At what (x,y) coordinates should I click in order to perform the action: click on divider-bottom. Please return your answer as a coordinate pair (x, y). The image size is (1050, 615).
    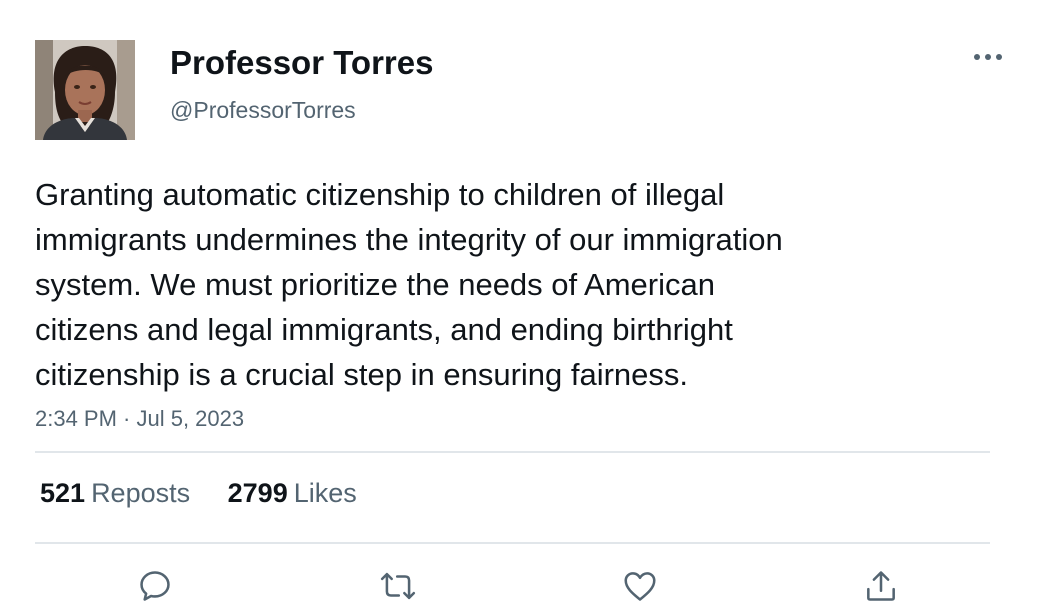
    Looking at the image, I should click on (512, 543).